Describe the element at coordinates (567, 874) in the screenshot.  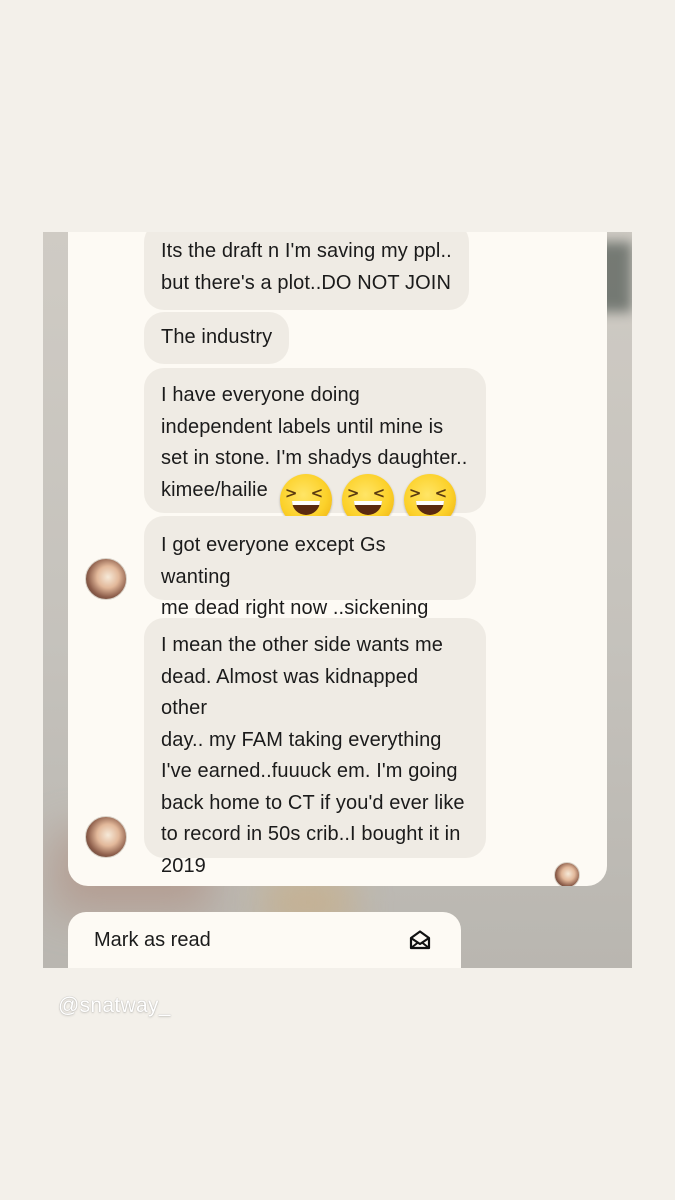
I see `read-receipt-avatar` at that location.